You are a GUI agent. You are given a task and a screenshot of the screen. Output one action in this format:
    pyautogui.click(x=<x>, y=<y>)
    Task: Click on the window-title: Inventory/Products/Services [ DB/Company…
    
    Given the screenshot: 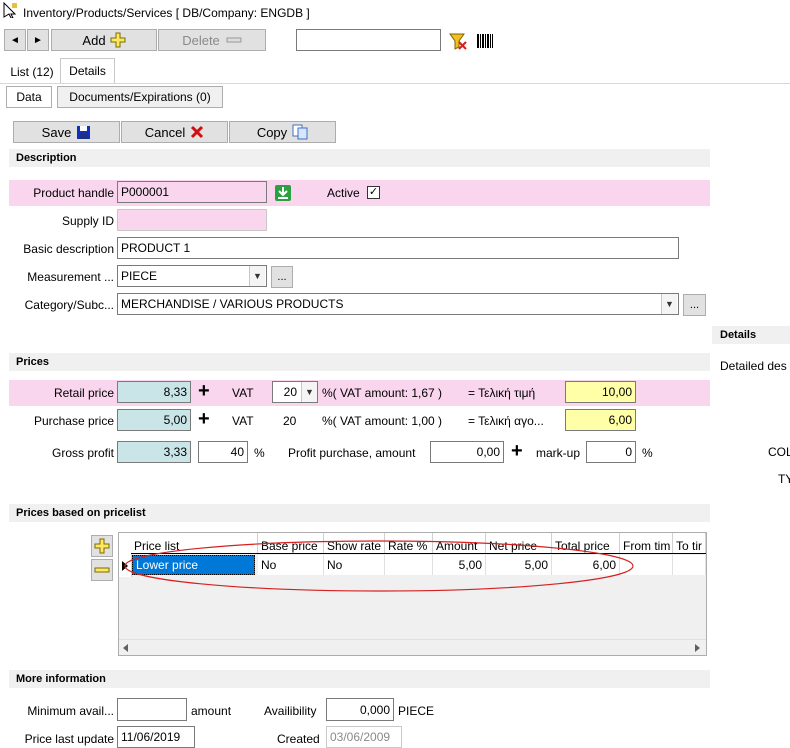 What is the action you would take?
    pyautogui.click(x=166, y=13)
    